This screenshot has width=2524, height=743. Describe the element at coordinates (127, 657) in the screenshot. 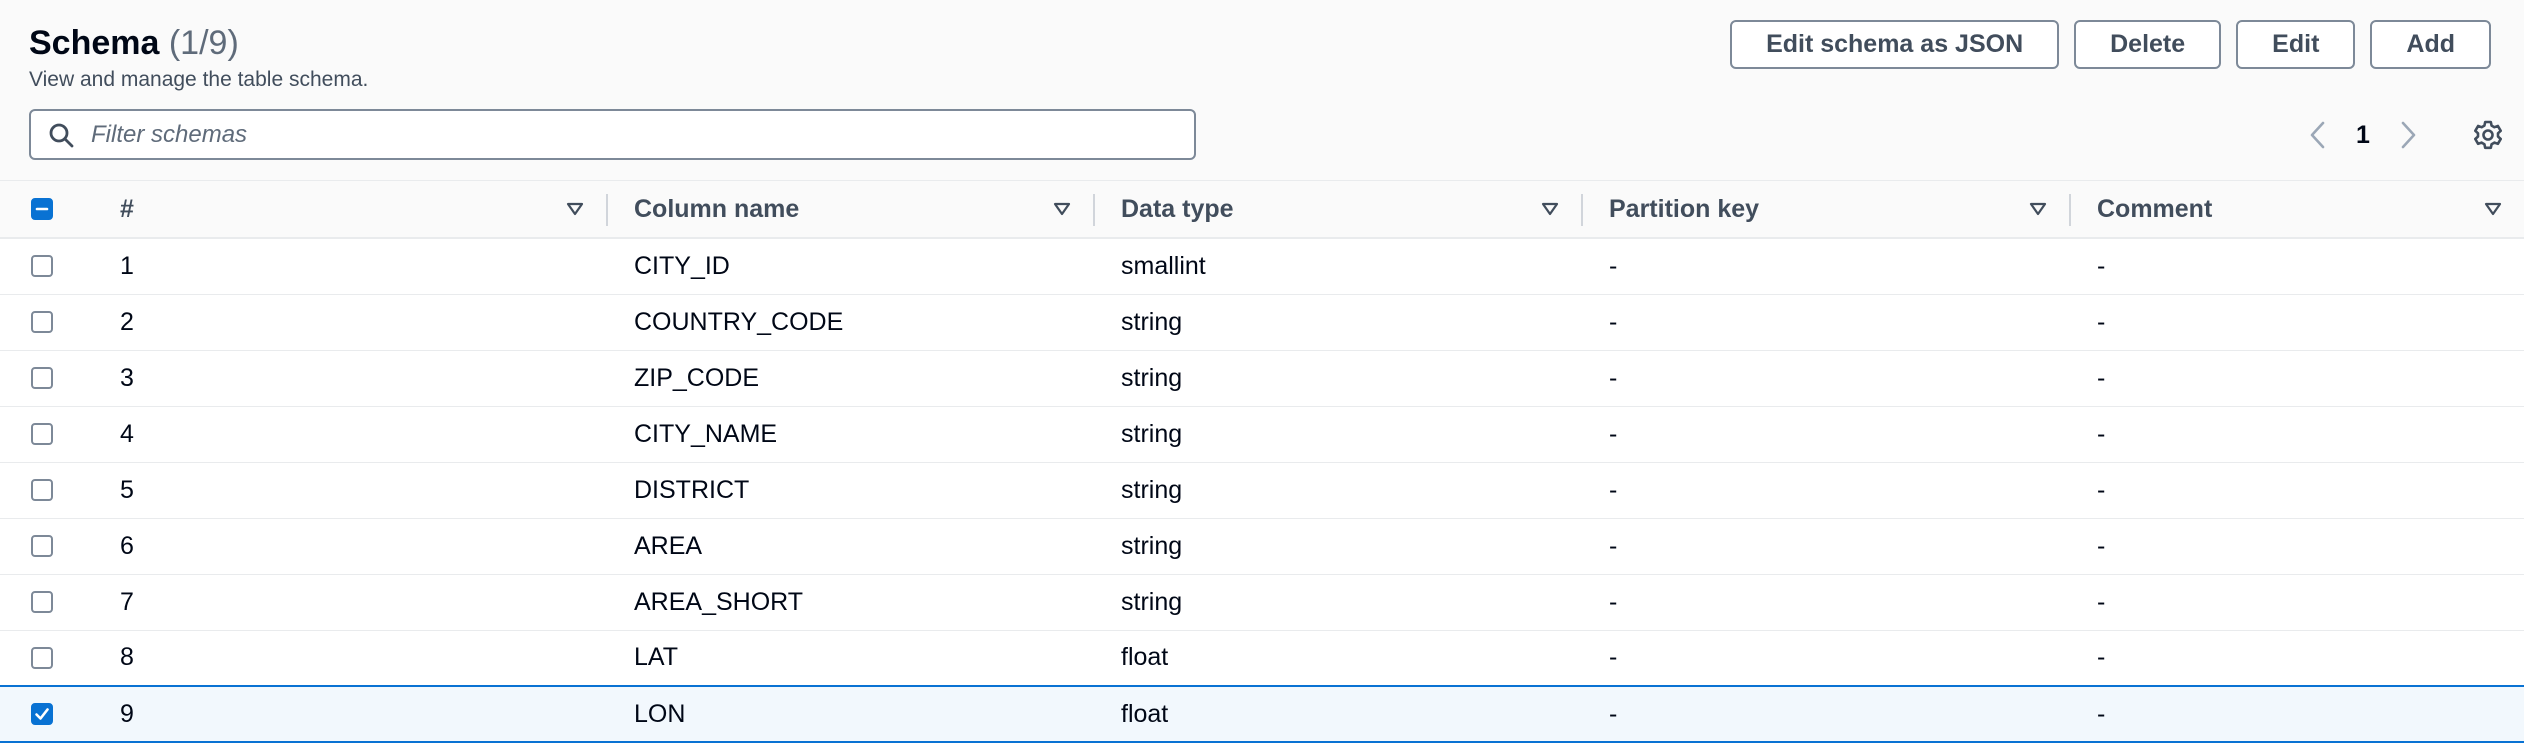

I see `cell-number: 8` at that location.